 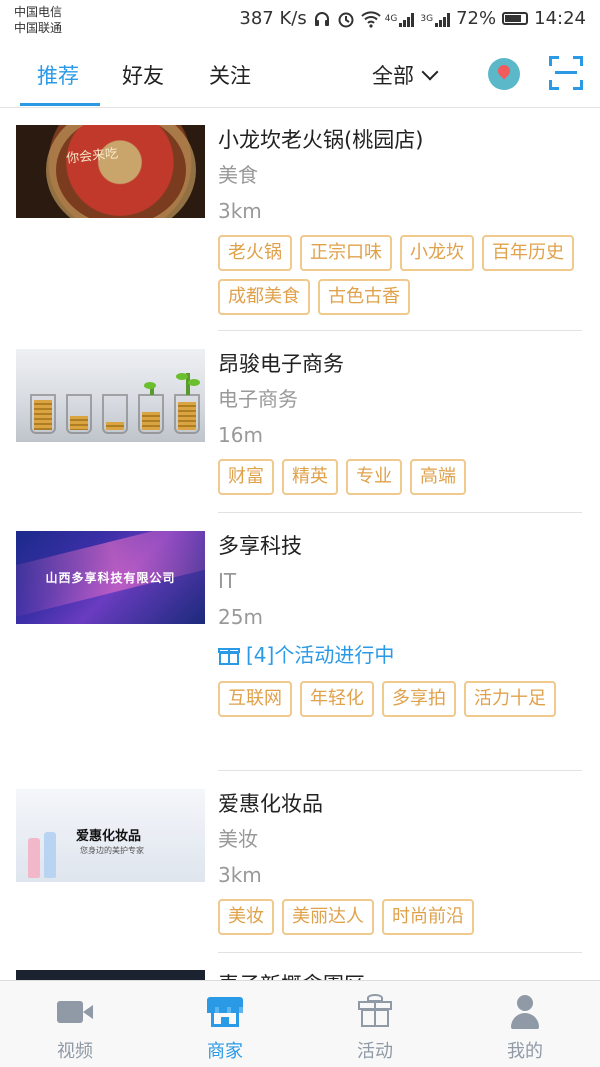 What do you see at coordinates (321, 140) in the screenshot?
I see `merchant-name: 小龙坎老火锅(桃园店)` at bounding box center [321, 140].